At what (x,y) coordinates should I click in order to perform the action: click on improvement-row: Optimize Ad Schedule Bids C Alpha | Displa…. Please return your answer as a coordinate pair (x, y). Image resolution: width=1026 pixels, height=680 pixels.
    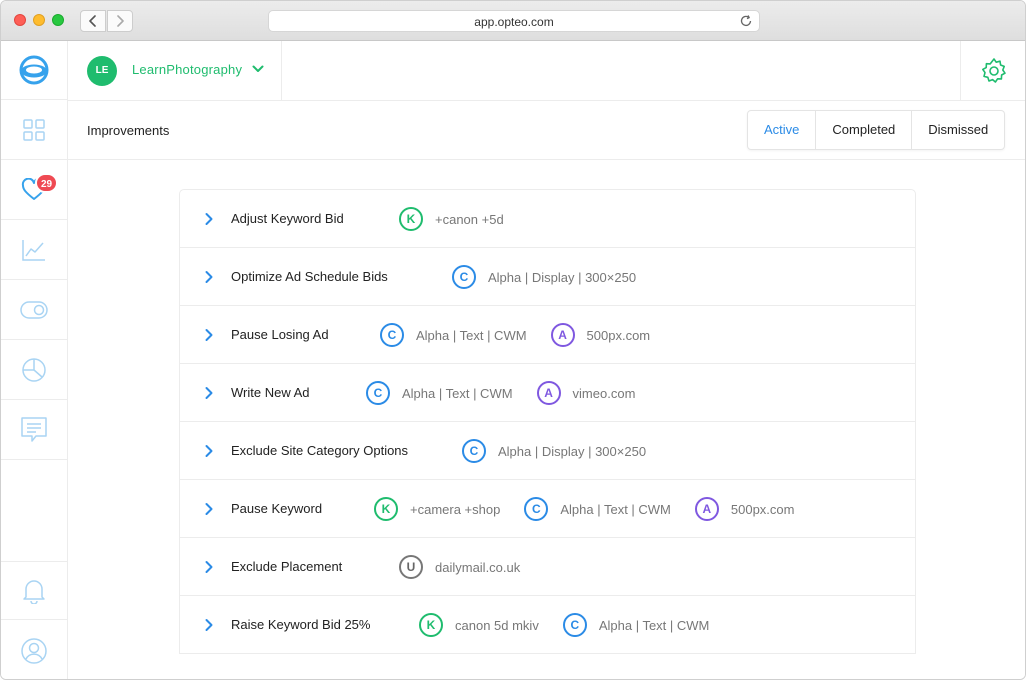
    Looking at the image, I should click on (547, 277).